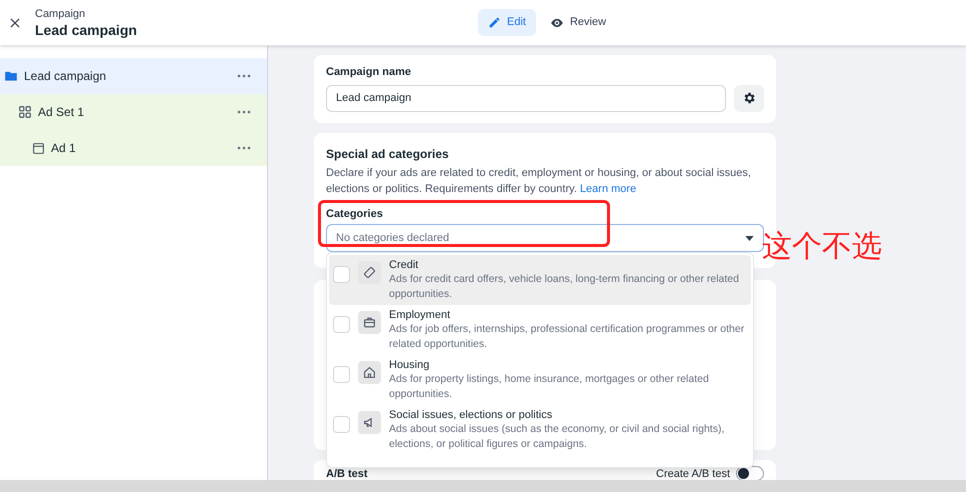 The width and height of the screenshot is (966, 492). What do you see at coordinates (369, 322) in the screenshot?
I see `briefcase-icon` at bounding box center [369, 322].